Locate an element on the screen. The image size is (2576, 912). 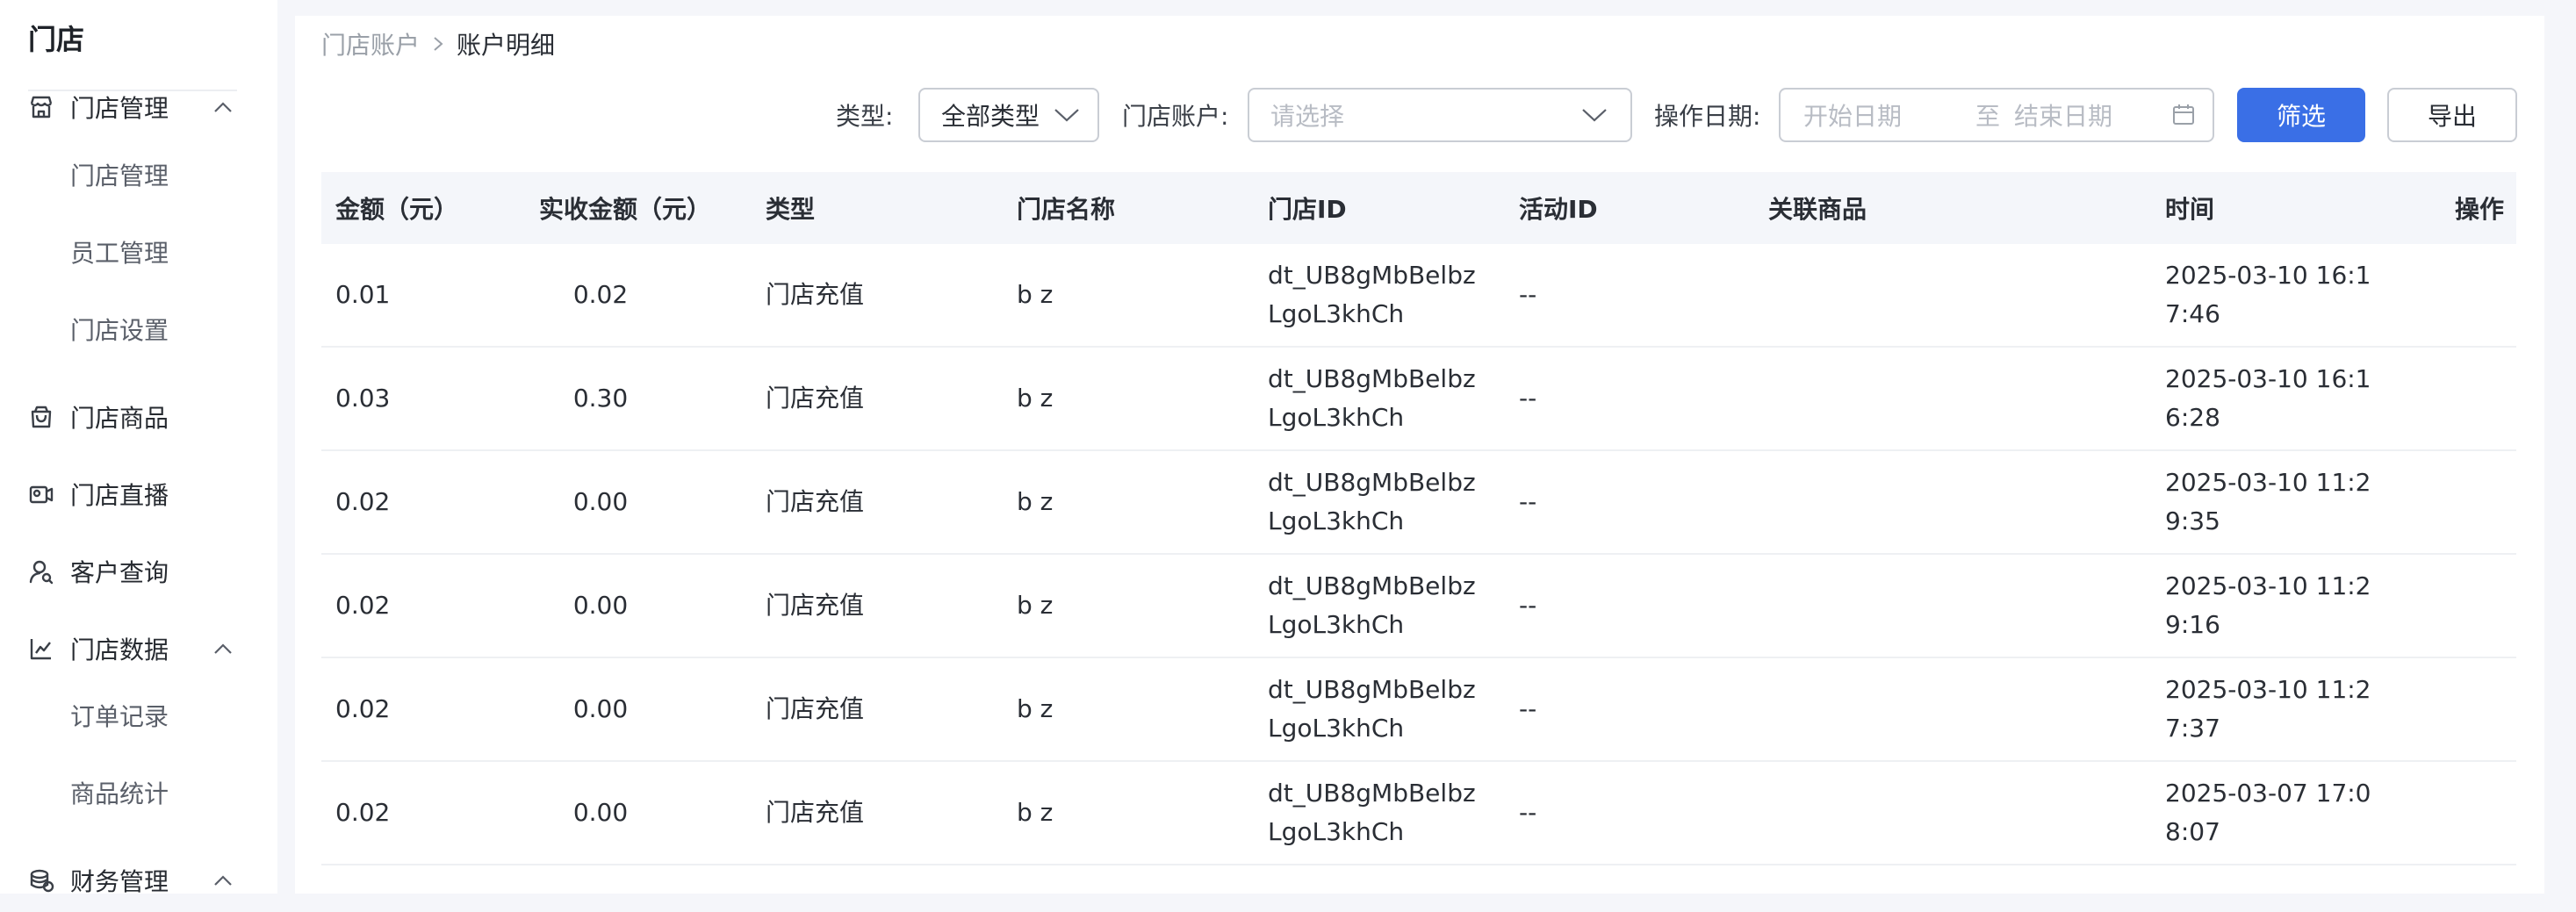
account-select-placeholder: 请选择 is located at coordinates (1307, 116).